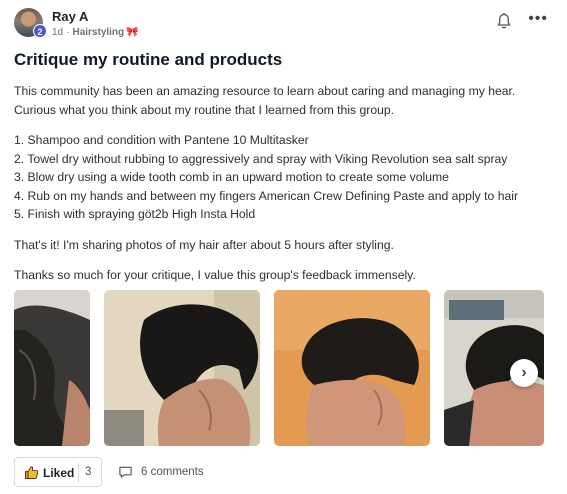 The height and width of the screenshot is (494, 567). I want to click on post-footer: Liked 3 6 comments, so click(284, 472).